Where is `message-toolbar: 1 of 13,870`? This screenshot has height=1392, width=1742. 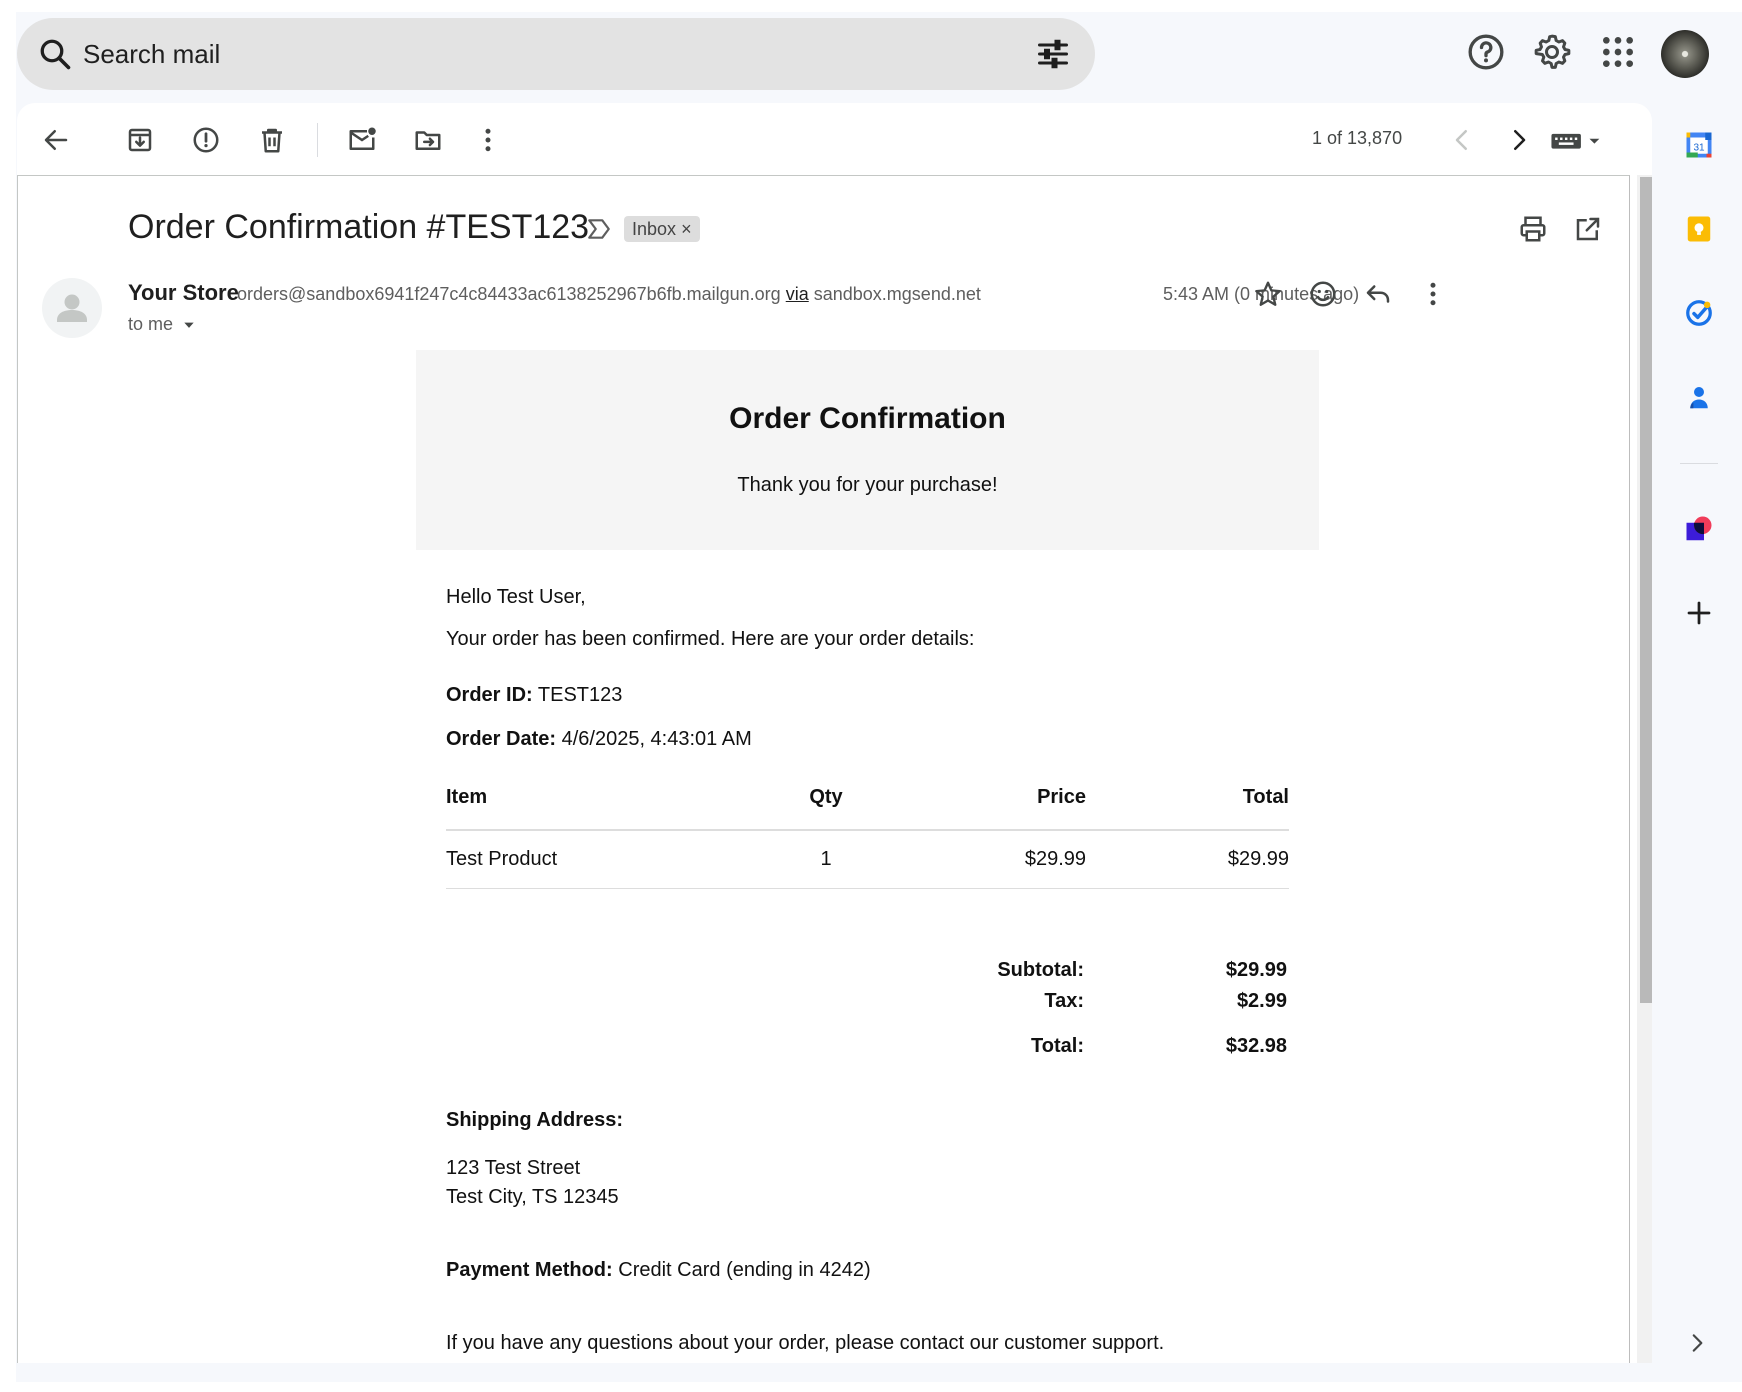 message-toolbar: 1 of 13,870 is located at coordinates (834, 139).